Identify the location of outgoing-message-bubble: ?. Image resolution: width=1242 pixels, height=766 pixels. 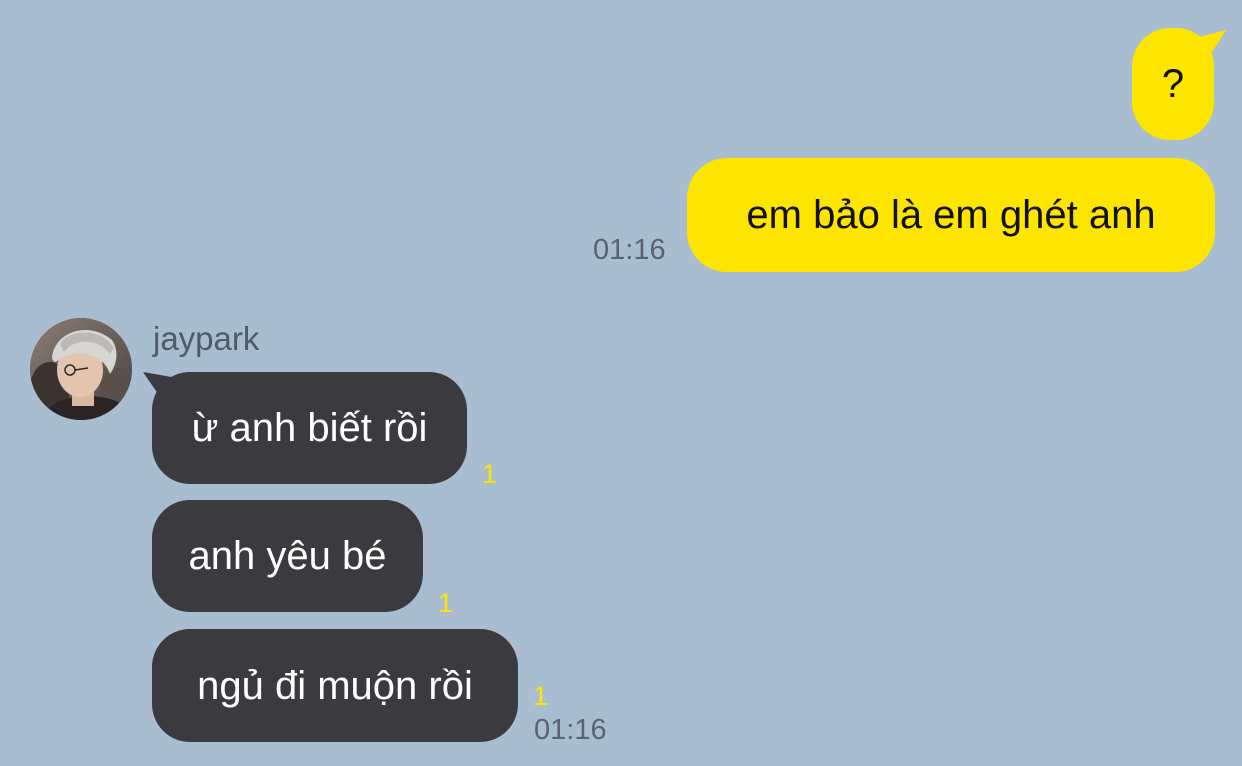
(1173, 84).